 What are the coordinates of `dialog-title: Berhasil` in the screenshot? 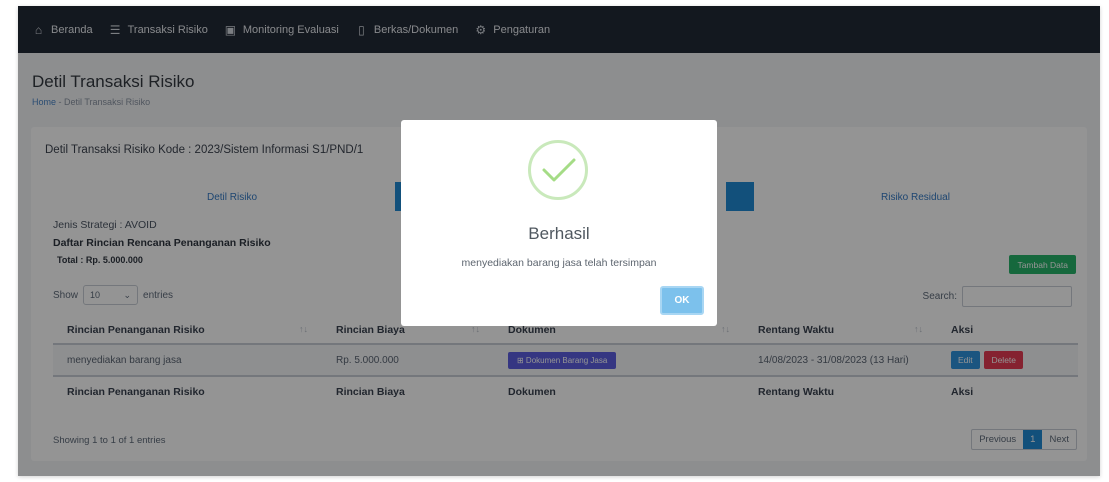 It's located at (559, 233).